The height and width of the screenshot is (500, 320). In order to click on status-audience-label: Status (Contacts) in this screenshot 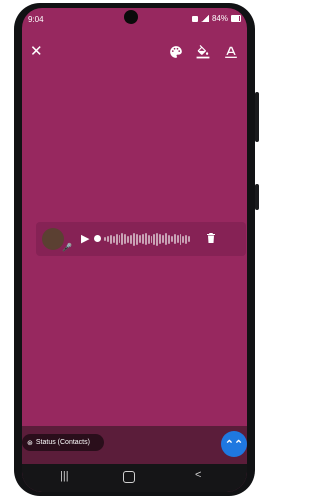, I will do `click(62, 442)`.